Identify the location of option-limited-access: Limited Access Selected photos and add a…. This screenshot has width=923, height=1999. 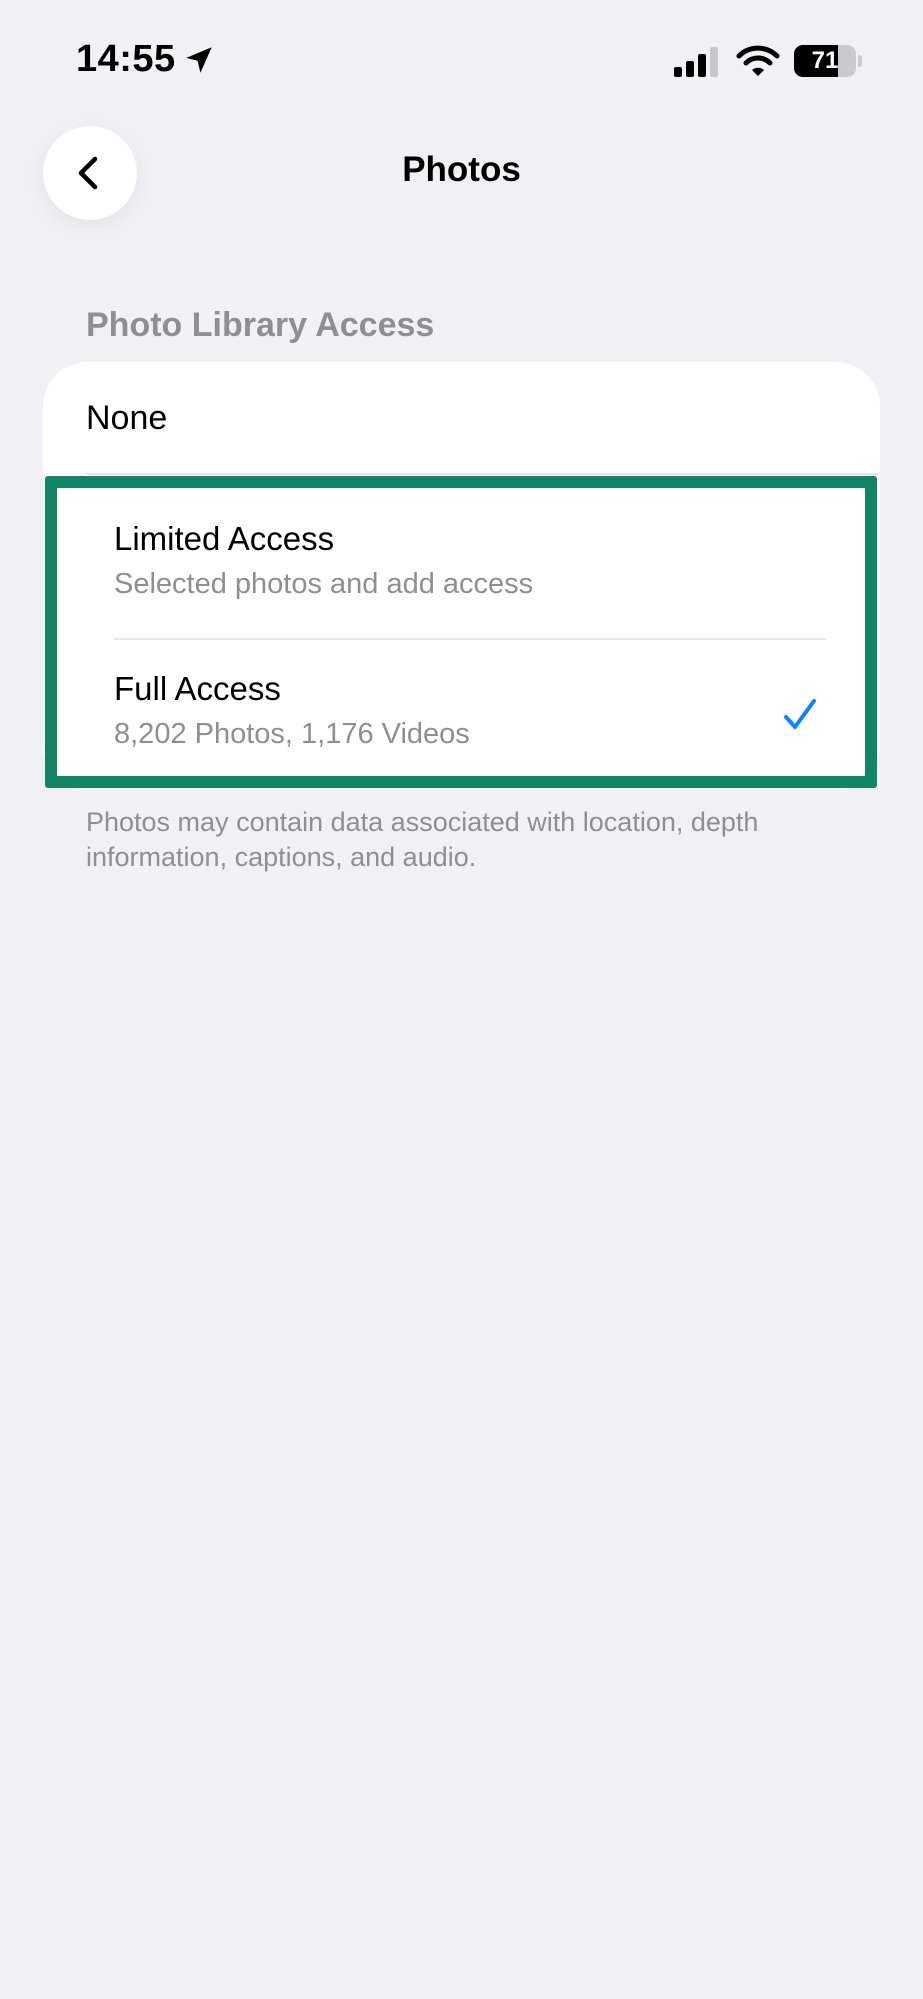
(469, 575).